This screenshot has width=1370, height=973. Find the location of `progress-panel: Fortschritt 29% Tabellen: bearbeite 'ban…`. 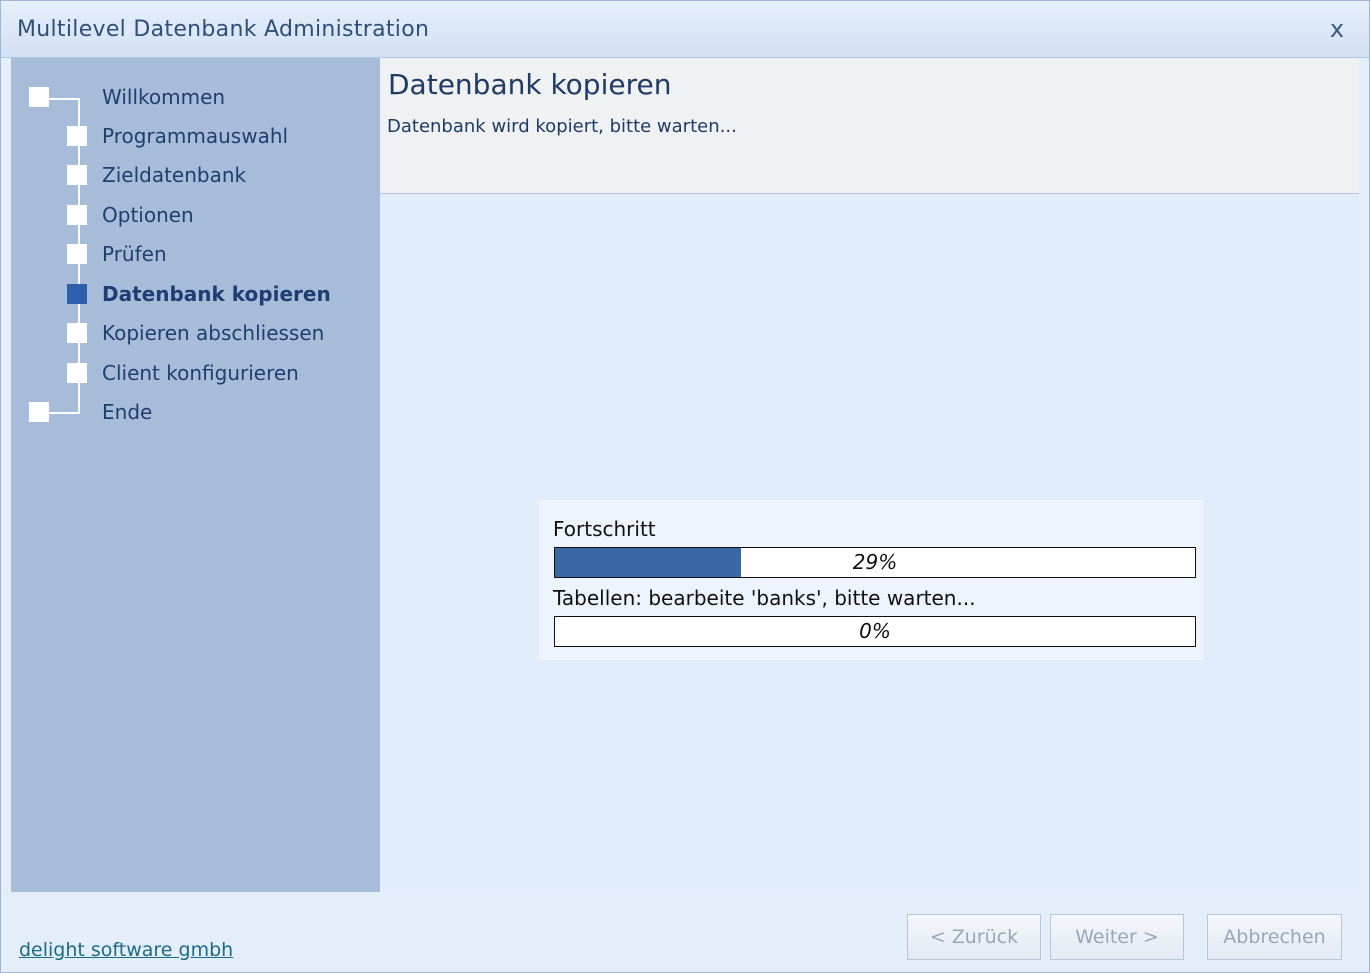

progress-panel: Fortschritt 29% Tabellen: bearbeite 'ban… is located at coordinates (871, 580).